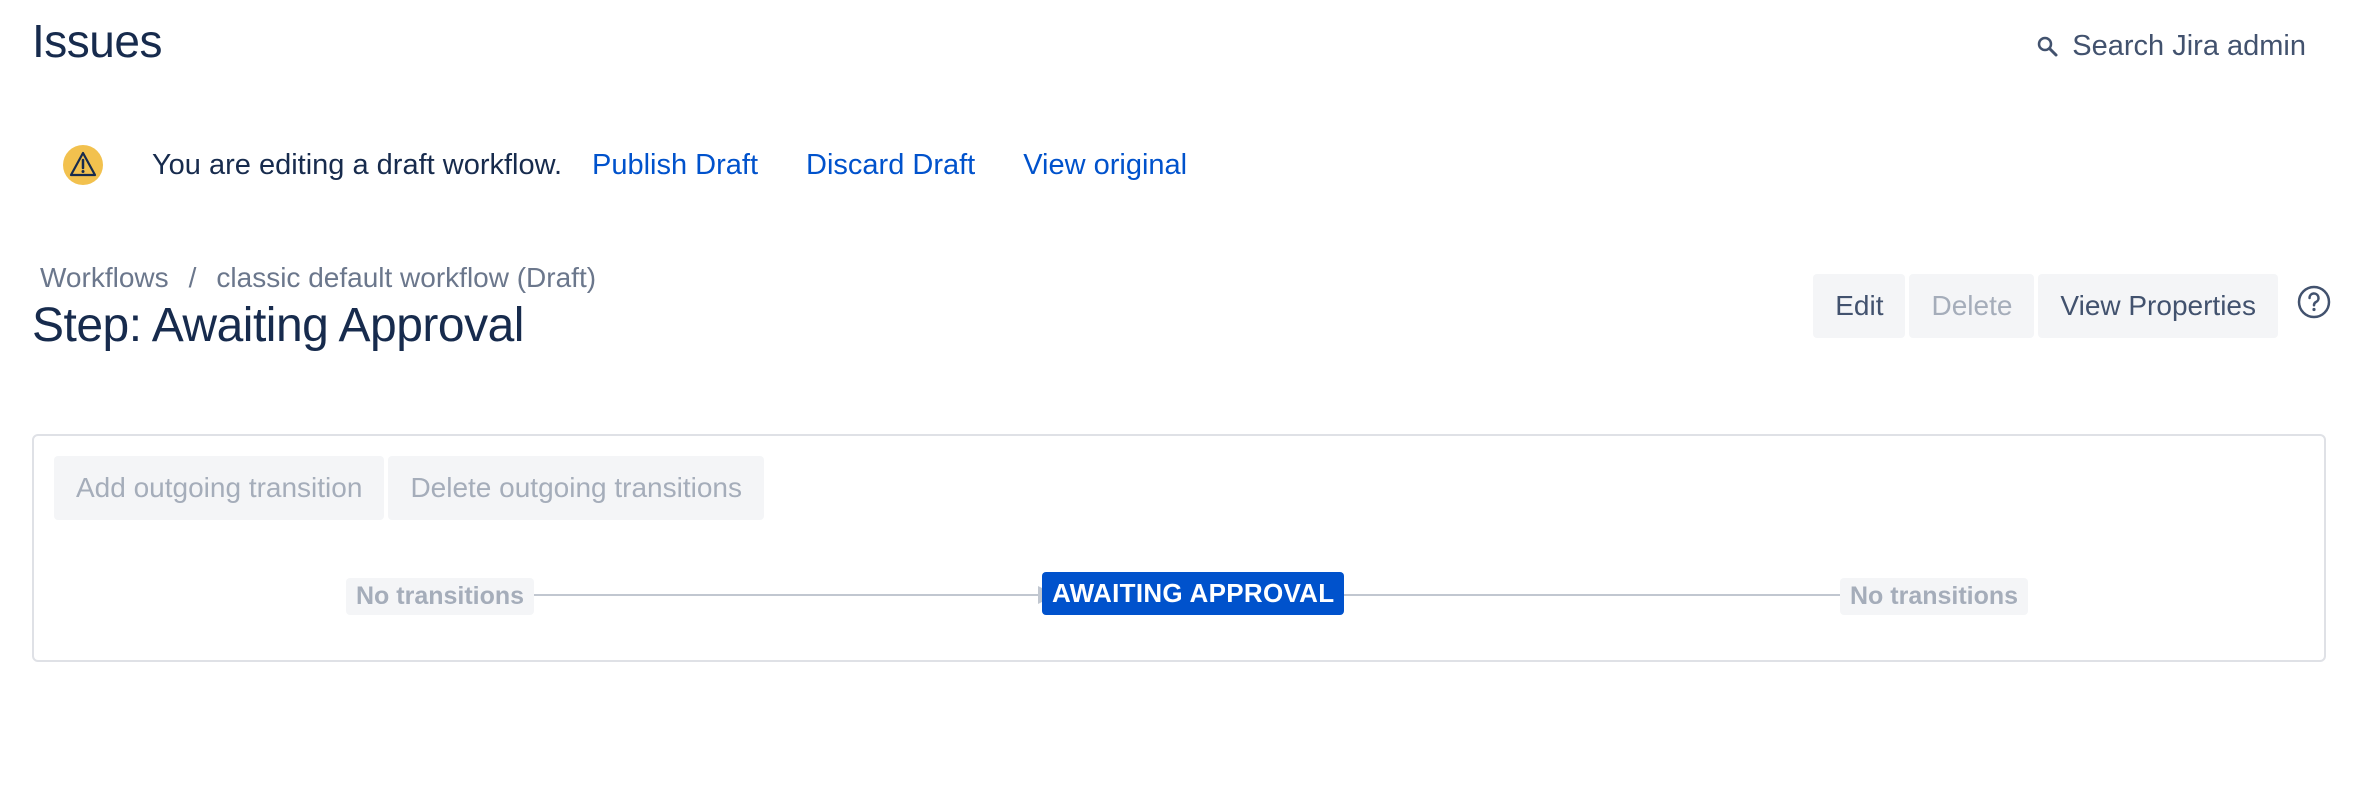 Image resolution: width=2354 pixels, height=810 pixels. Describe the element at coordinates (890, 165) in the screenshot. I see `discard-draft-link: Discard Draft` at that location.